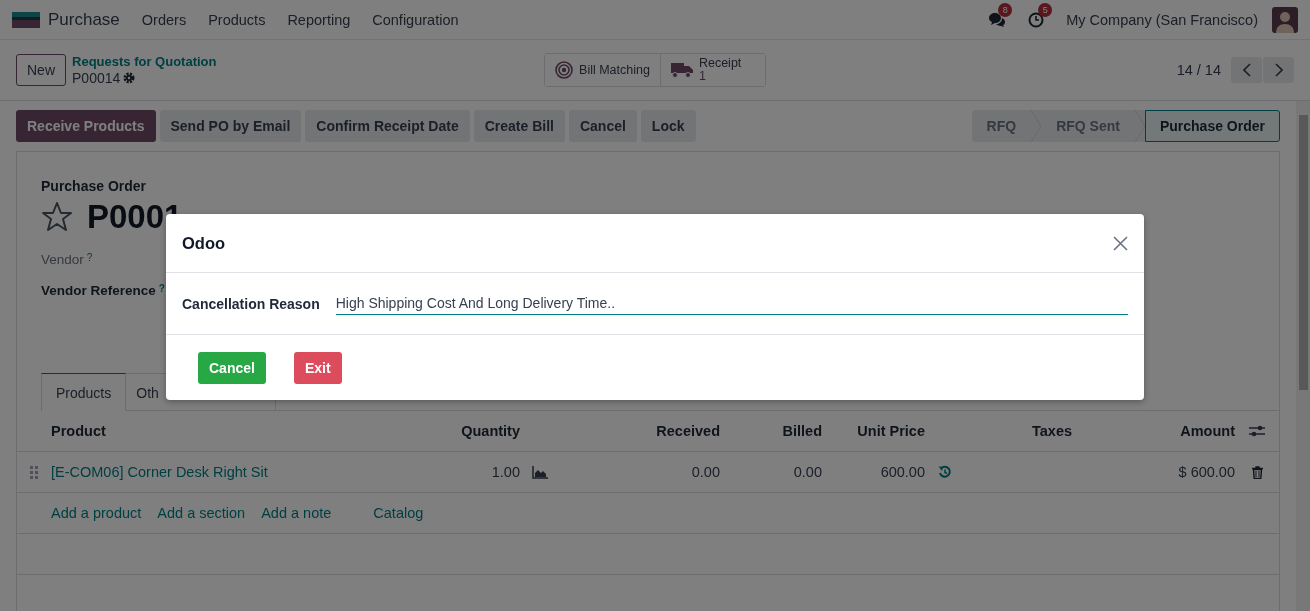 Image resolution: width=1310 pixels, height=611 pixels. What do you see at coordinates (771, 431) in the screenshot?
I see `column-header: Billed` at bounding box center [771, 431].